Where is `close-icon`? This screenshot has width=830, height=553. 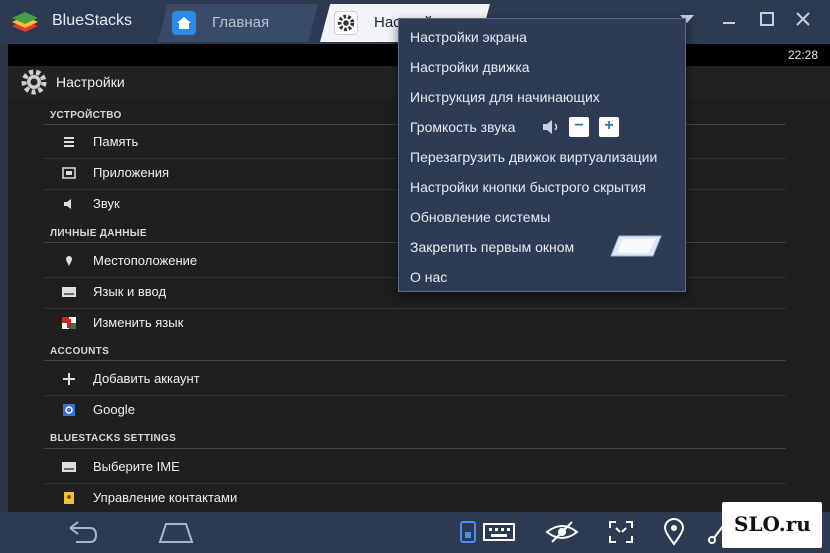 close-icon is located at coordinates (803, 21).